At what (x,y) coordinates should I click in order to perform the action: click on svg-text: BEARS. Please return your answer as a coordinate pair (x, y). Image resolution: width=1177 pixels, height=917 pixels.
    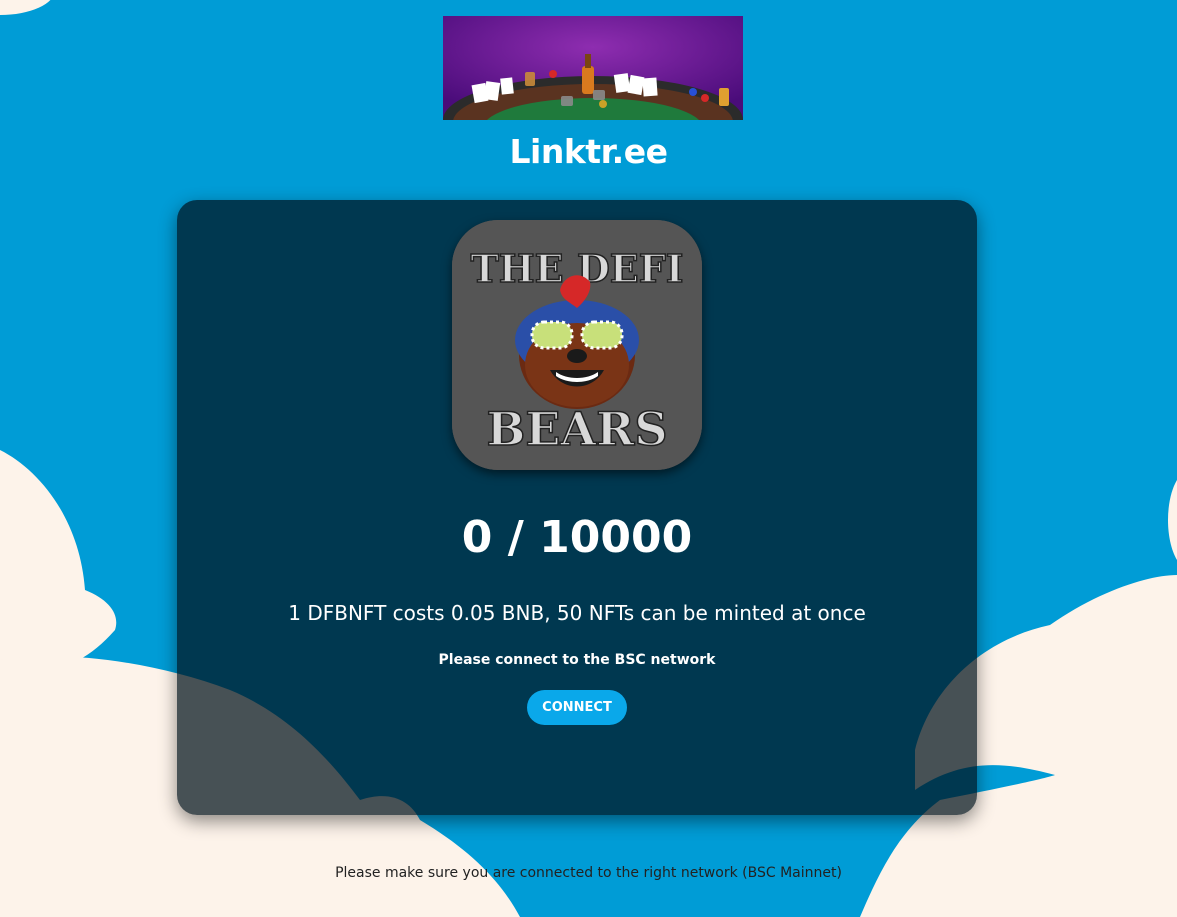
    Looking at the image, I should click on (576, 429).